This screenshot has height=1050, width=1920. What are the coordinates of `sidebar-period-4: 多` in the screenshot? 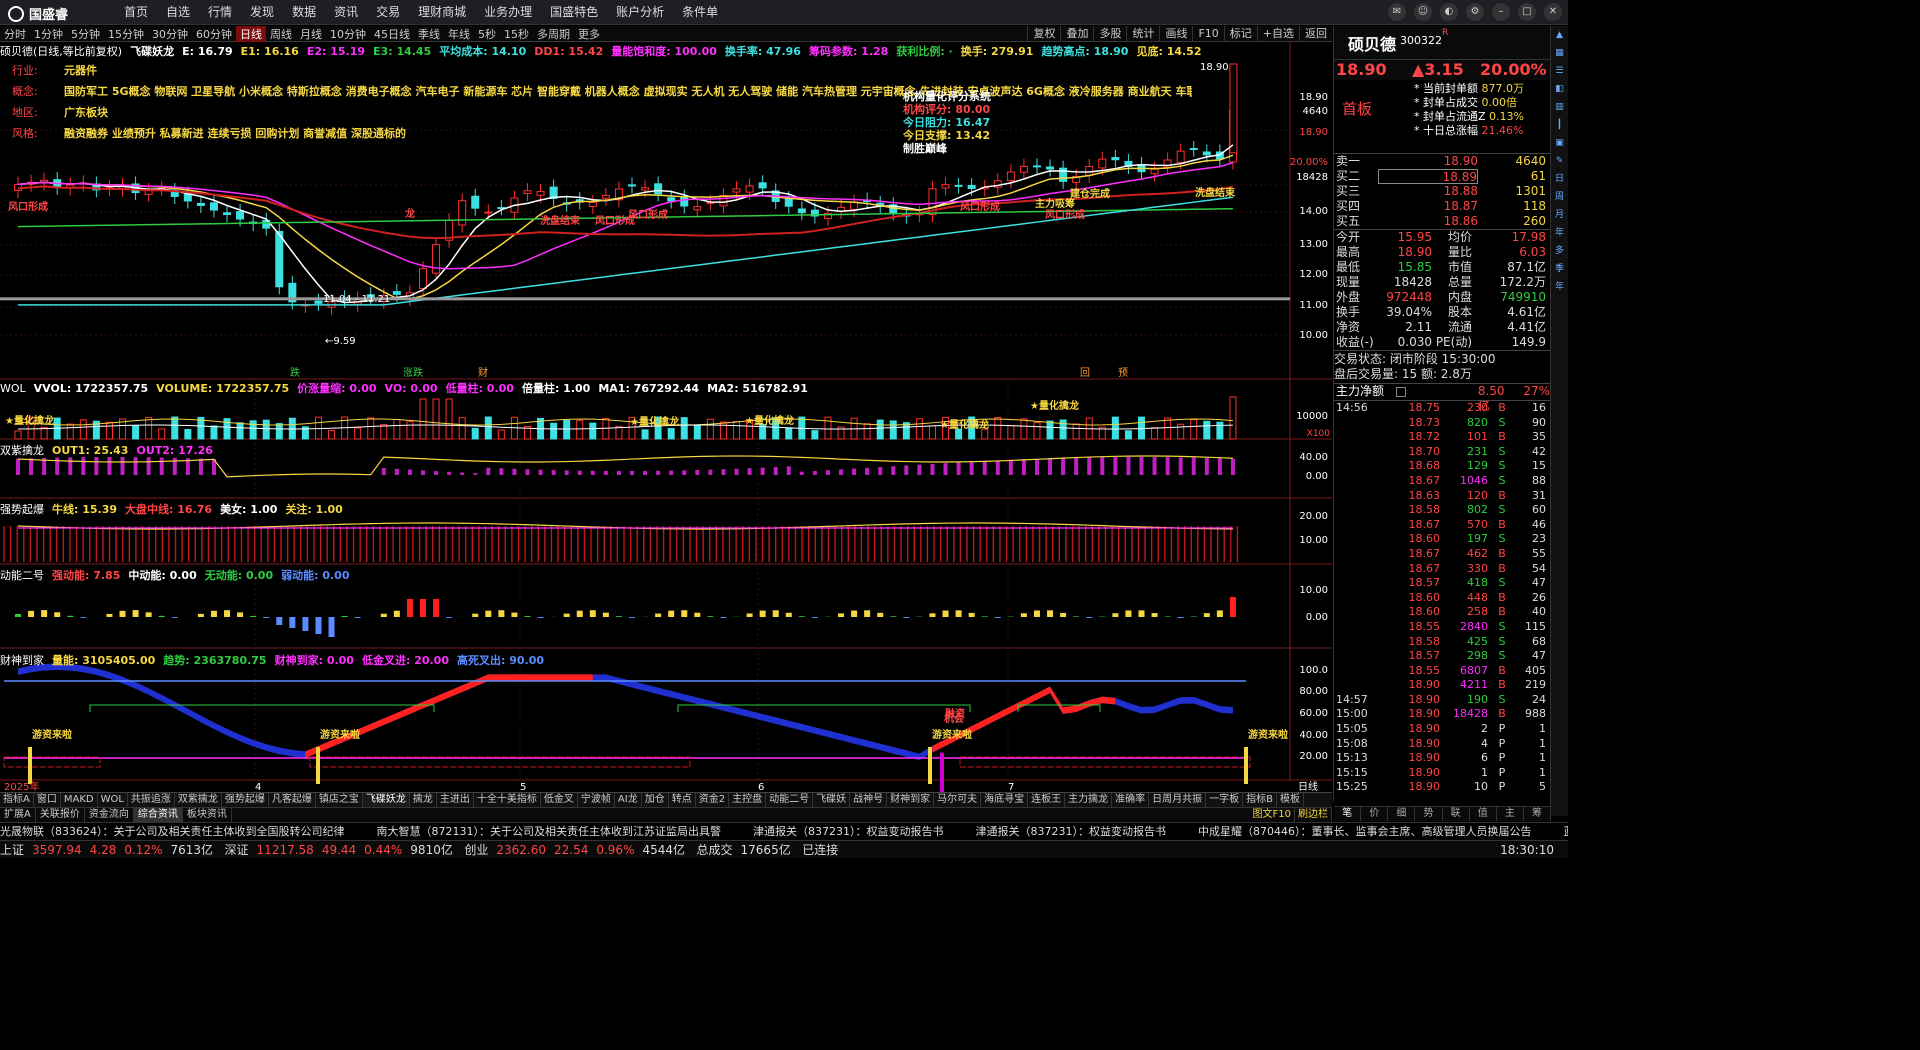 It's located at (1559, 251).